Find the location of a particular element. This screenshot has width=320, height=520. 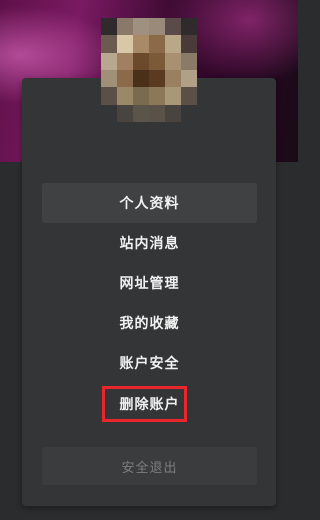

logout-label: 安全退出 is located at coordinates (149, 468).